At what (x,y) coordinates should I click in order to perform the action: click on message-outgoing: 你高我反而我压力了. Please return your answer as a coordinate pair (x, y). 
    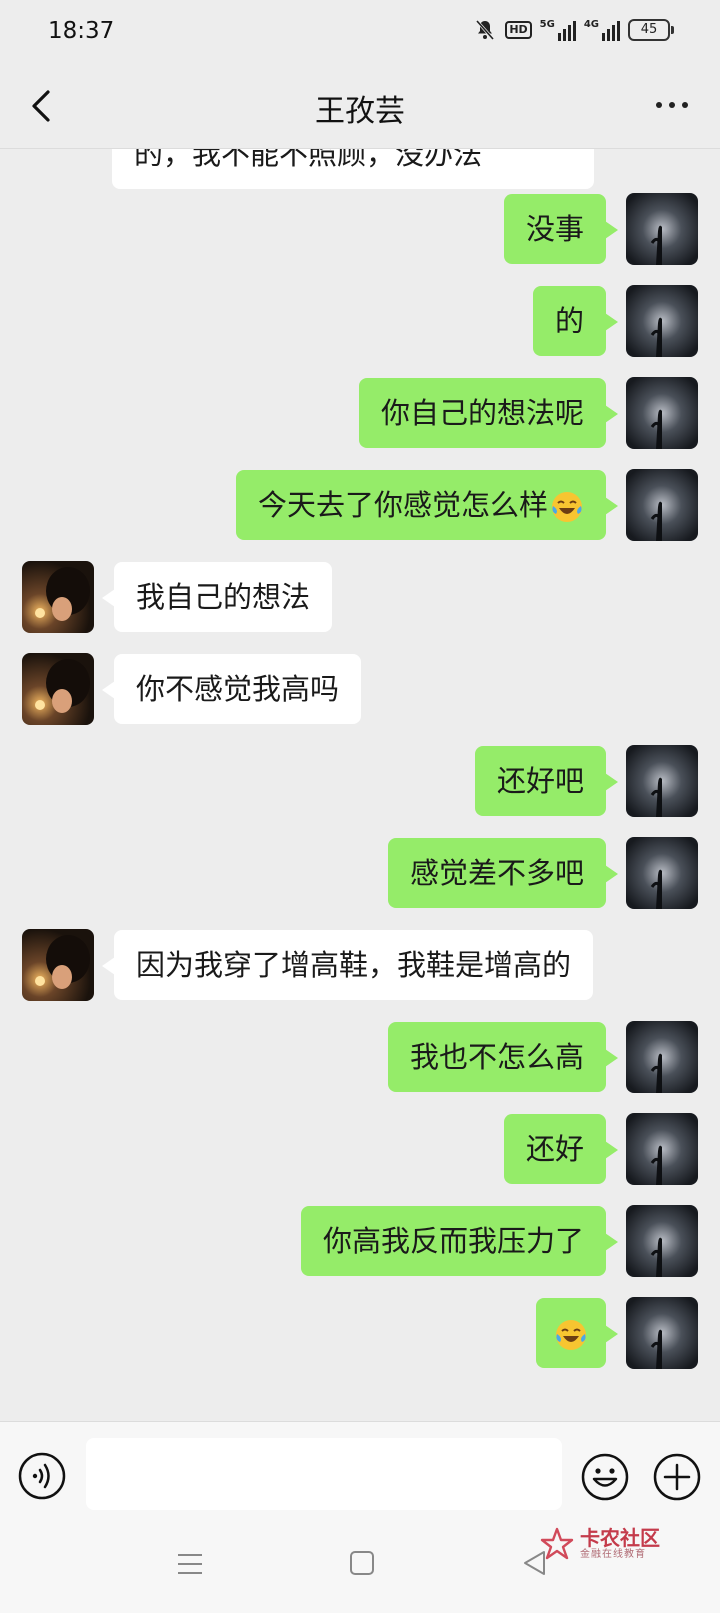
    Looking at the image, I should click on (499, 1241).